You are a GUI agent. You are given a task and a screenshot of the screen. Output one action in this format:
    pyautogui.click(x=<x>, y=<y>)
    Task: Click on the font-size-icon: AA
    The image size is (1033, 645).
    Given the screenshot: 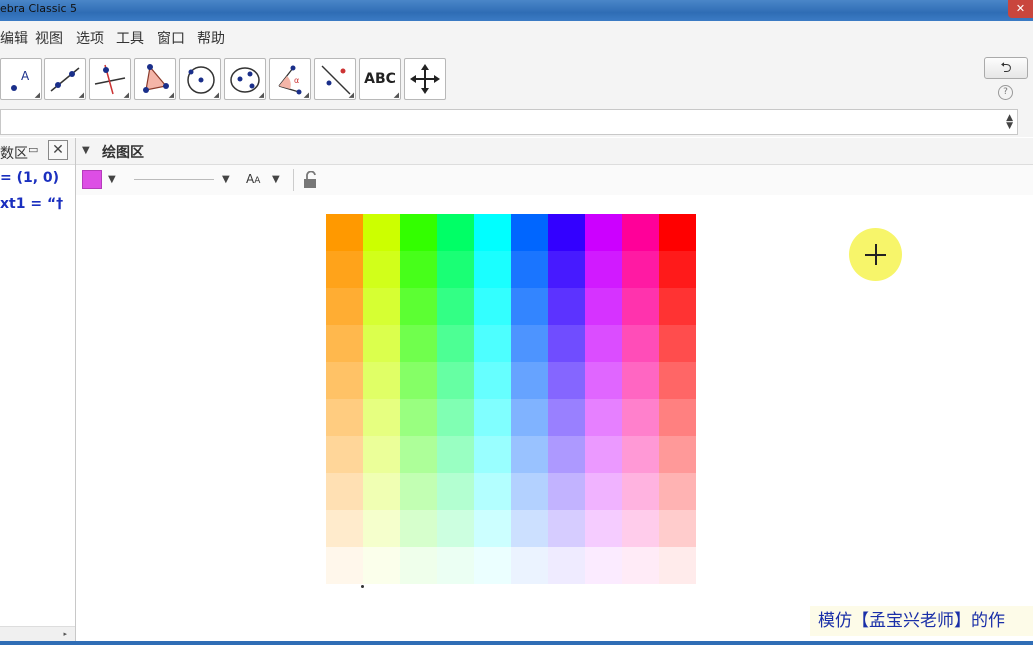 What is the action you would take?
    pyautogui.click(x=253, y=179)
    